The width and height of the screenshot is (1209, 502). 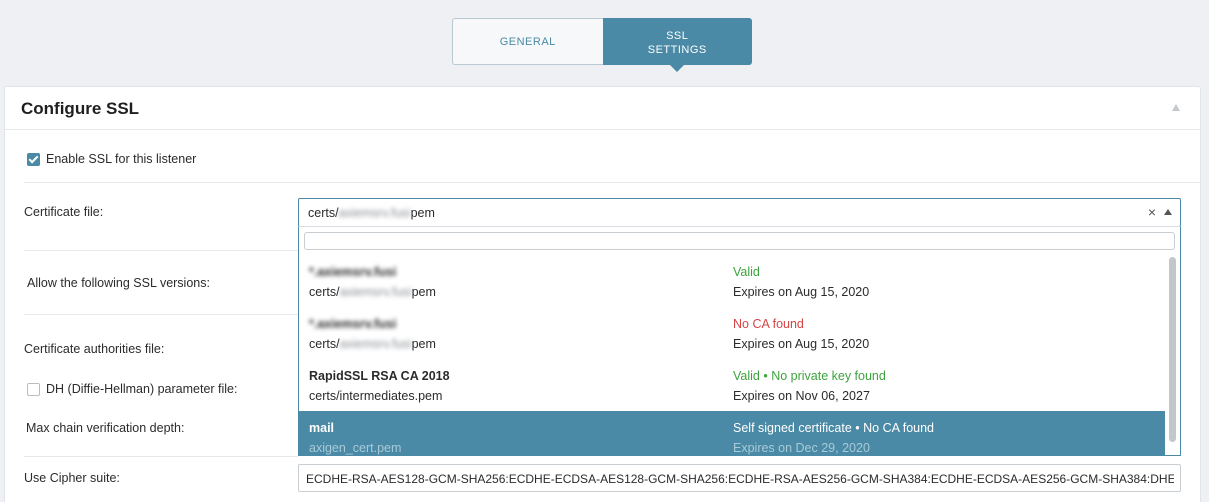 What do you see at coordinates (33, 389) in the screenshot?
I see `dh-file-checkbox` at bounding box center [33, 389].